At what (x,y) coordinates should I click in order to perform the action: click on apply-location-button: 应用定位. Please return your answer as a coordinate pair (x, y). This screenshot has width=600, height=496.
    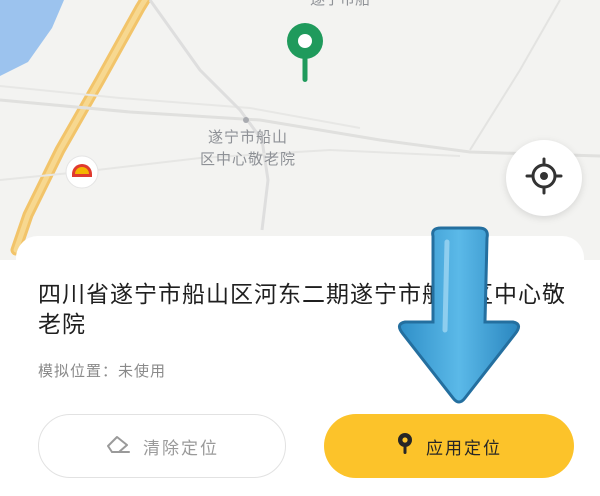
    Looking at the image, I should click on (449, 446).